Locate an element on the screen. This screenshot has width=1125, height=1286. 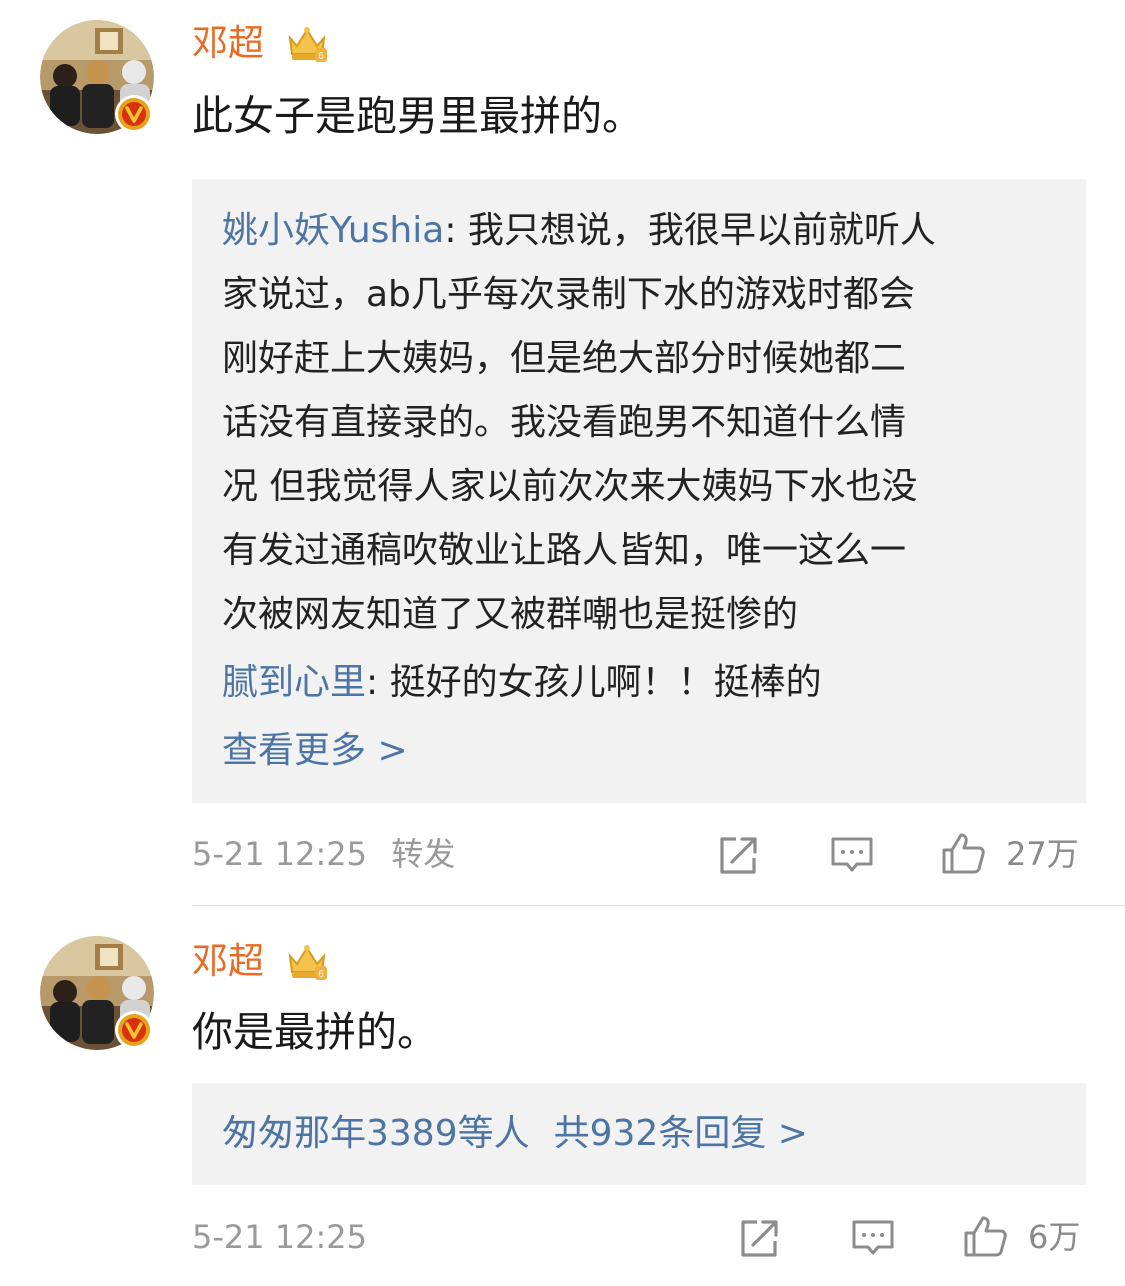
reply-summary: 匆匆那年3389等人 共932条回复 > is located at coordinates (515, 1134).